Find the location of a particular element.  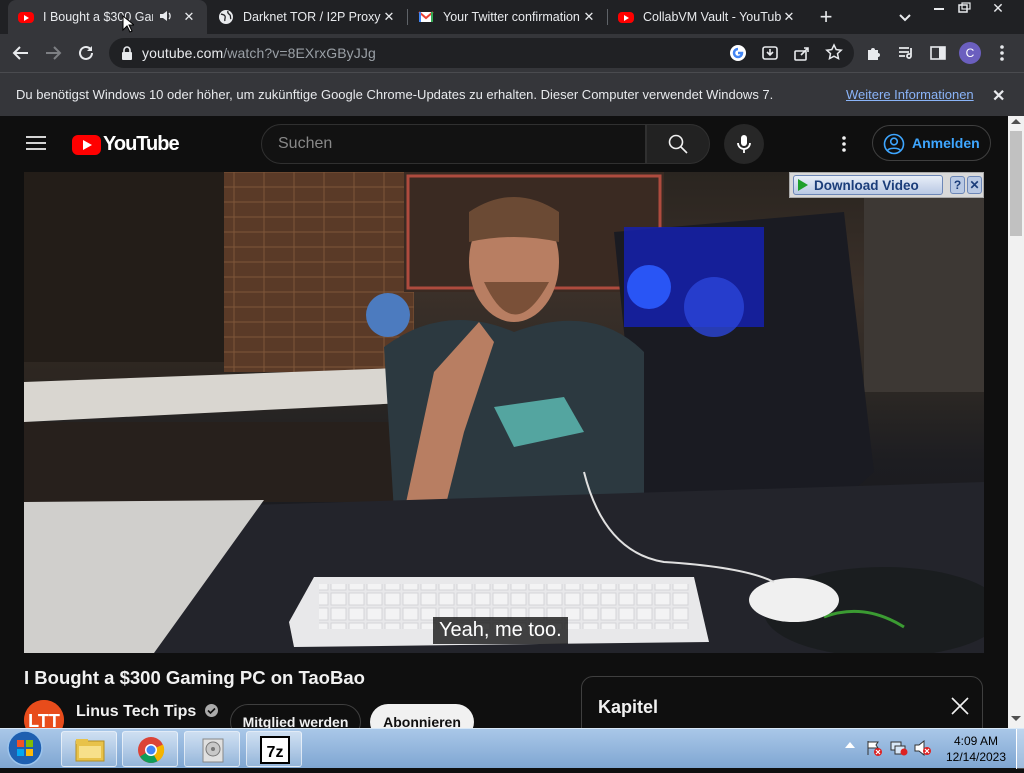

voice-search-button is located at coordinates (744, 144).